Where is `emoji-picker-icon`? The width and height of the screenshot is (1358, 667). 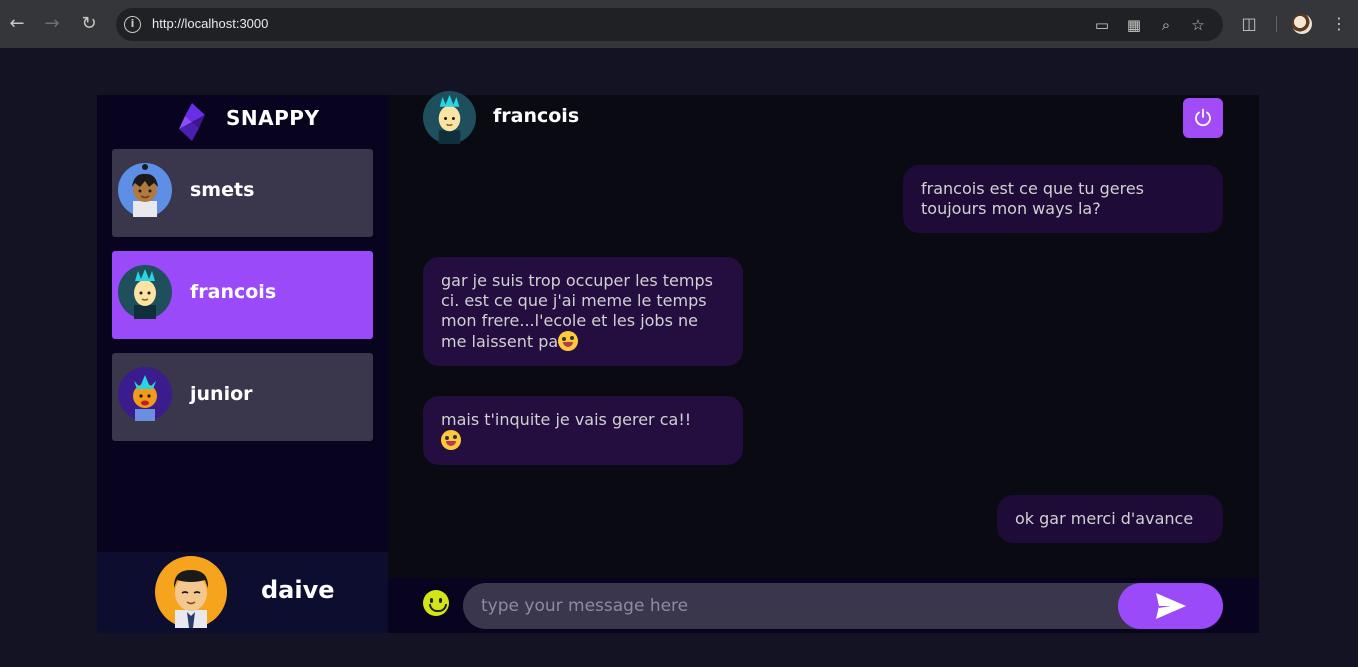
emoji-picker-icon is located at coordinates (436, 603).